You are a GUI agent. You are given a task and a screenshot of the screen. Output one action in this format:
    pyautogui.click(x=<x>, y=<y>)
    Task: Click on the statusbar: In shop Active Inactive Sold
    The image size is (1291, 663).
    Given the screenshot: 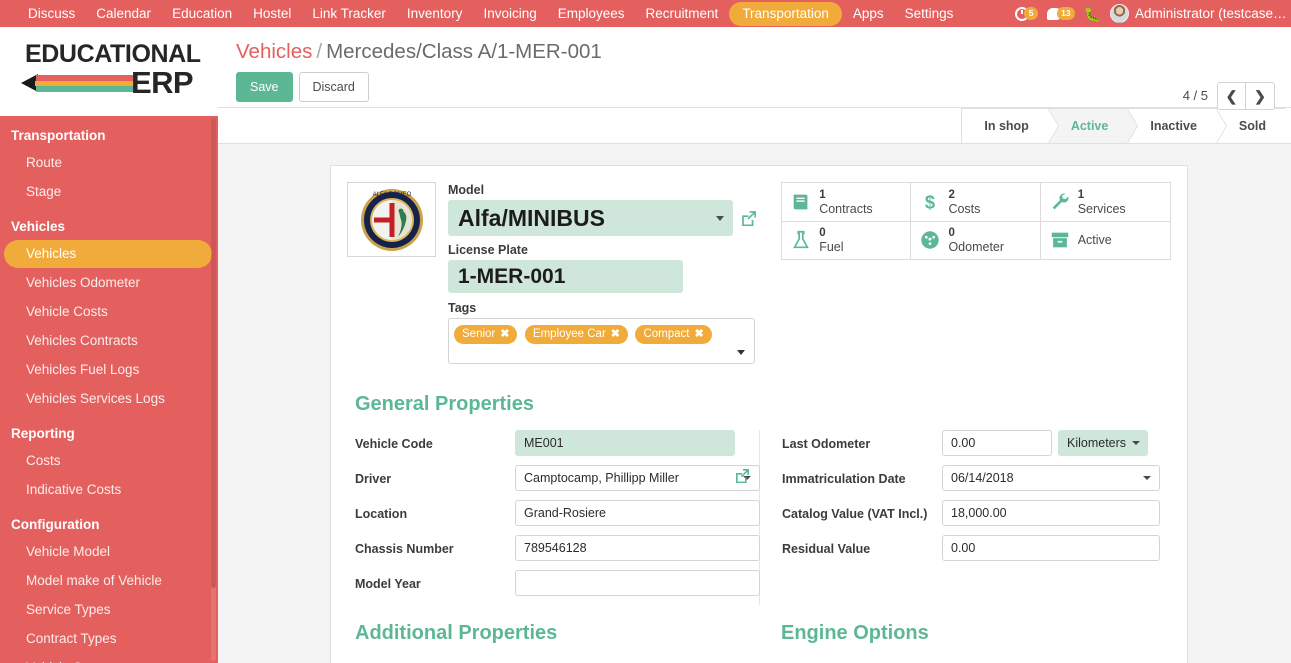 What is the action you would take?
    pyautogui.click(x=1123, y=125)
    